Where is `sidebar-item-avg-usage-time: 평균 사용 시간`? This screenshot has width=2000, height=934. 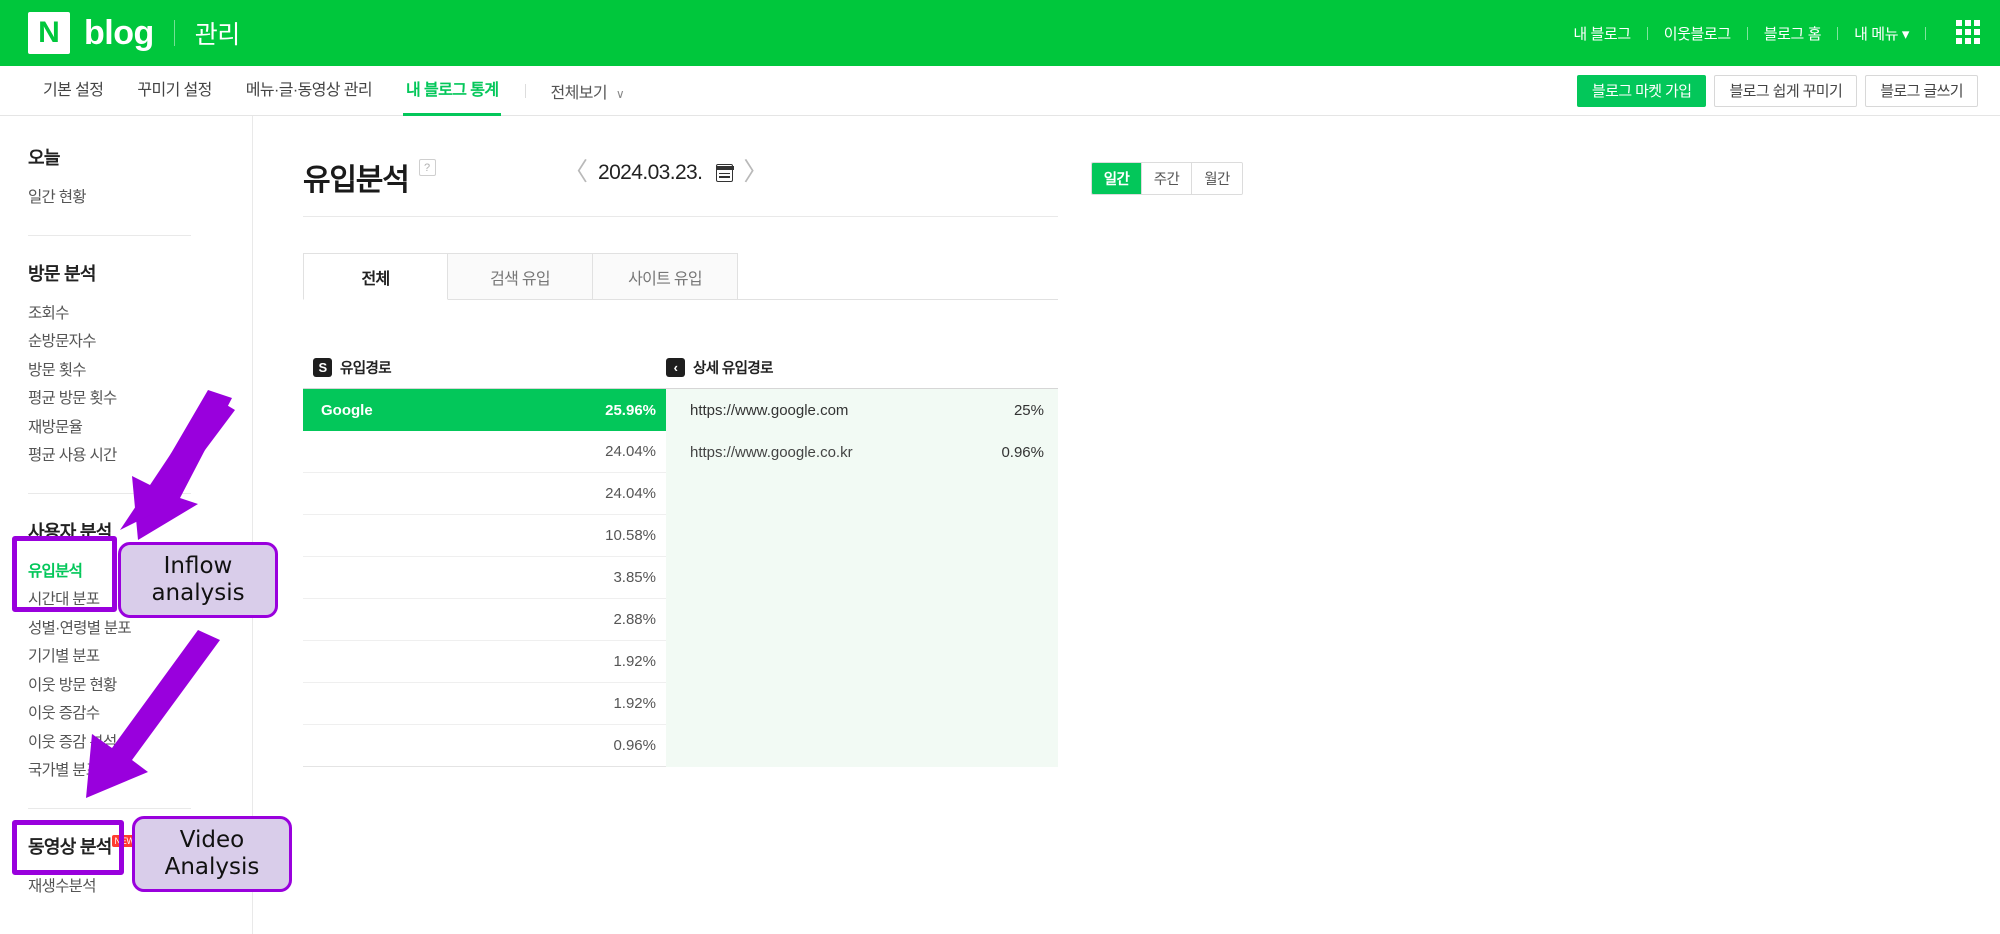 sidebar-item-avg-usage-time: 평균 사용 시간 is located at coordinates (140, 456).